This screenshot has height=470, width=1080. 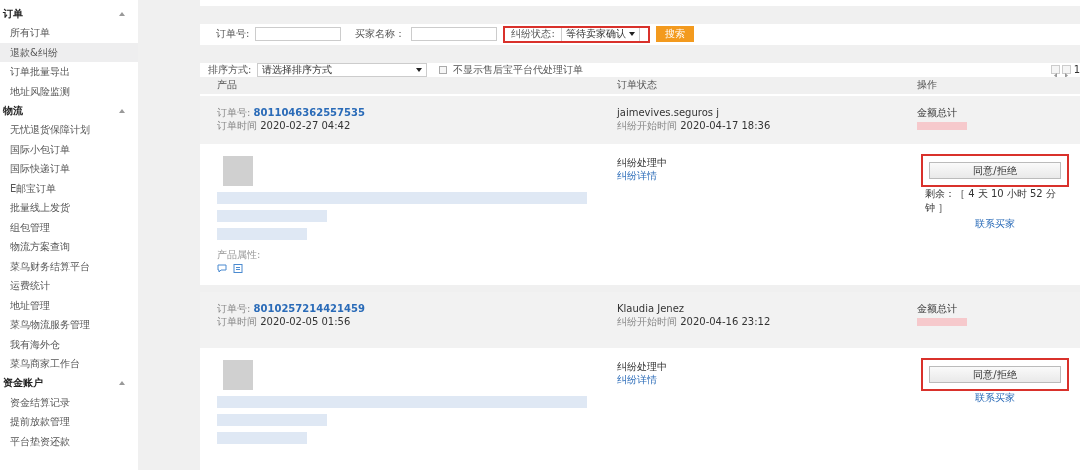 What do you see at coordinates (69, 188) in the screenshot?
I see `sidebar-item: E邮宝订单` at bounding box center [69, 188].